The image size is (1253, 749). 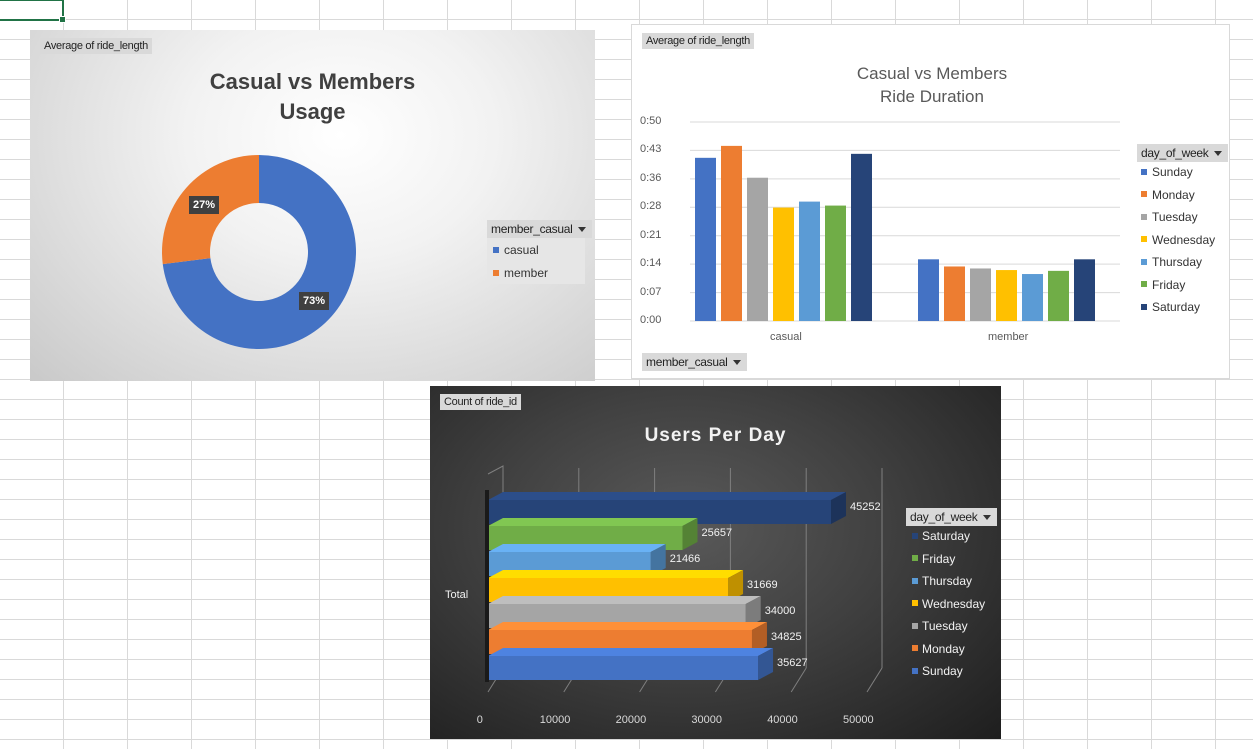 What do you see at coordinates (487, 586) in the screenshot?
I see `category-axis` at bounding box center [487, 586].